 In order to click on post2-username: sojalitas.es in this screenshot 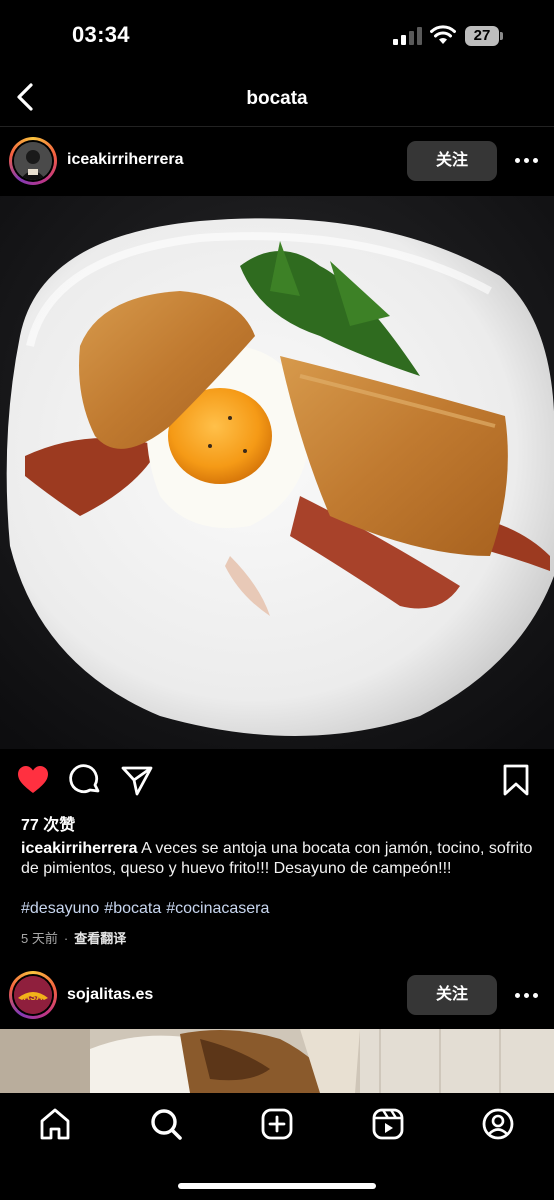, I will do `click(110, 995)`.